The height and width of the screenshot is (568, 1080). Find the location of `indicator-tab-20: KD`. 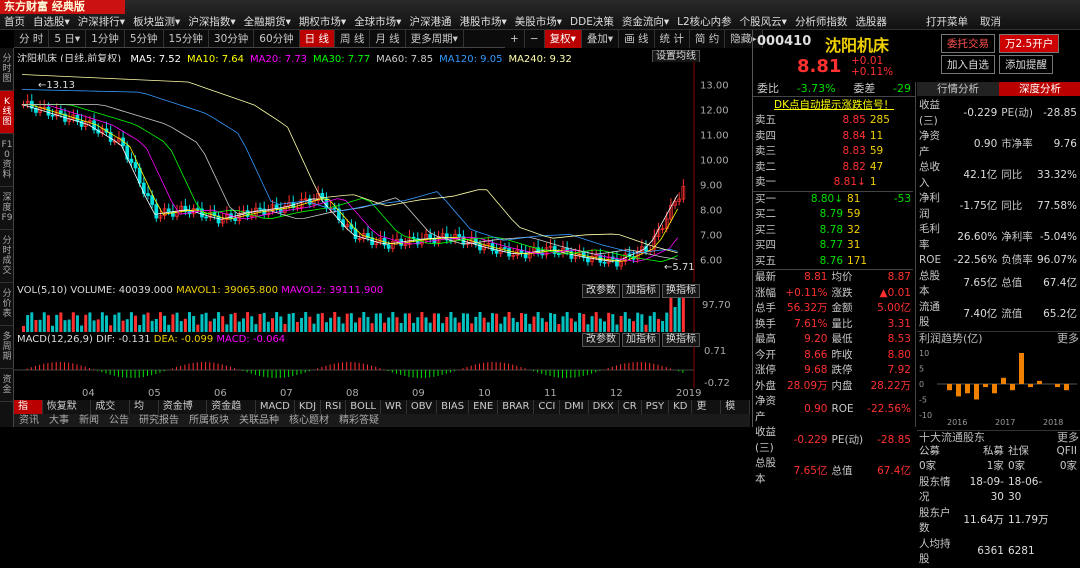

indicator-tab-20: KD is located at coordinates (681, 407).